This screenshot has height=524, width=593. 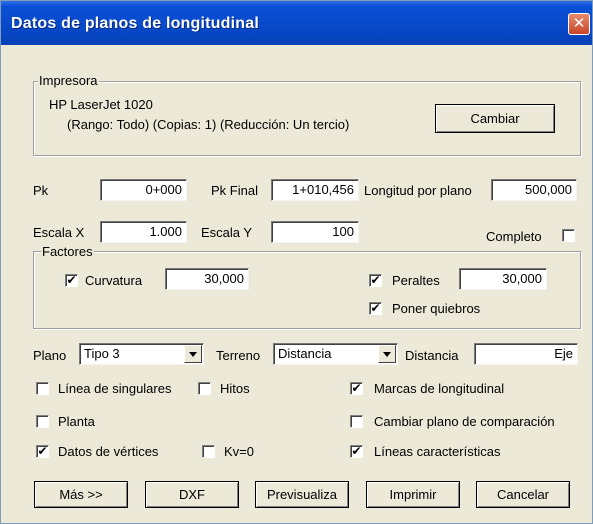 I want to click on peraltes-checkbox: ✔, so click(x=375, y=280).